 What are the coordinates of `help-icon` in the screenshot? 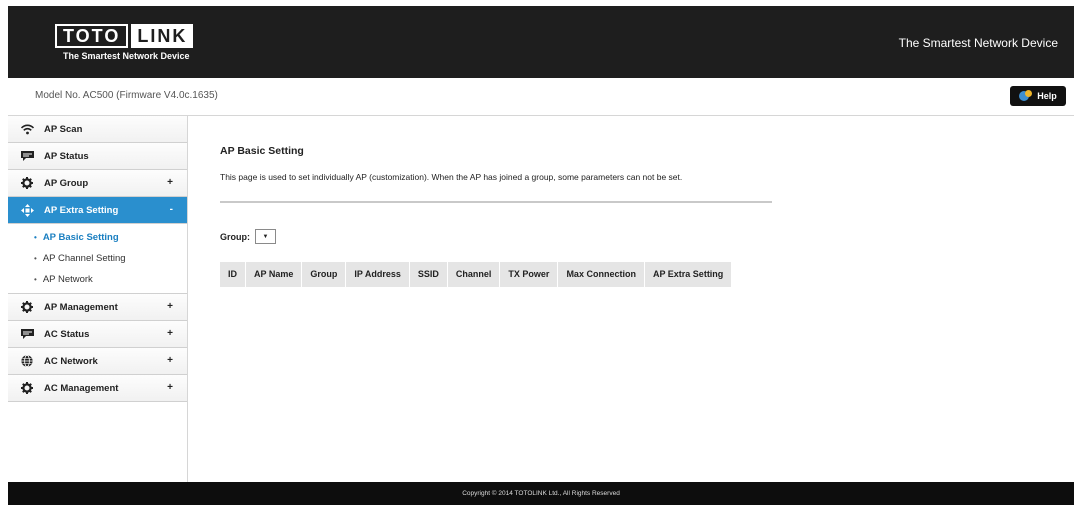 It's located at (1026, 96).